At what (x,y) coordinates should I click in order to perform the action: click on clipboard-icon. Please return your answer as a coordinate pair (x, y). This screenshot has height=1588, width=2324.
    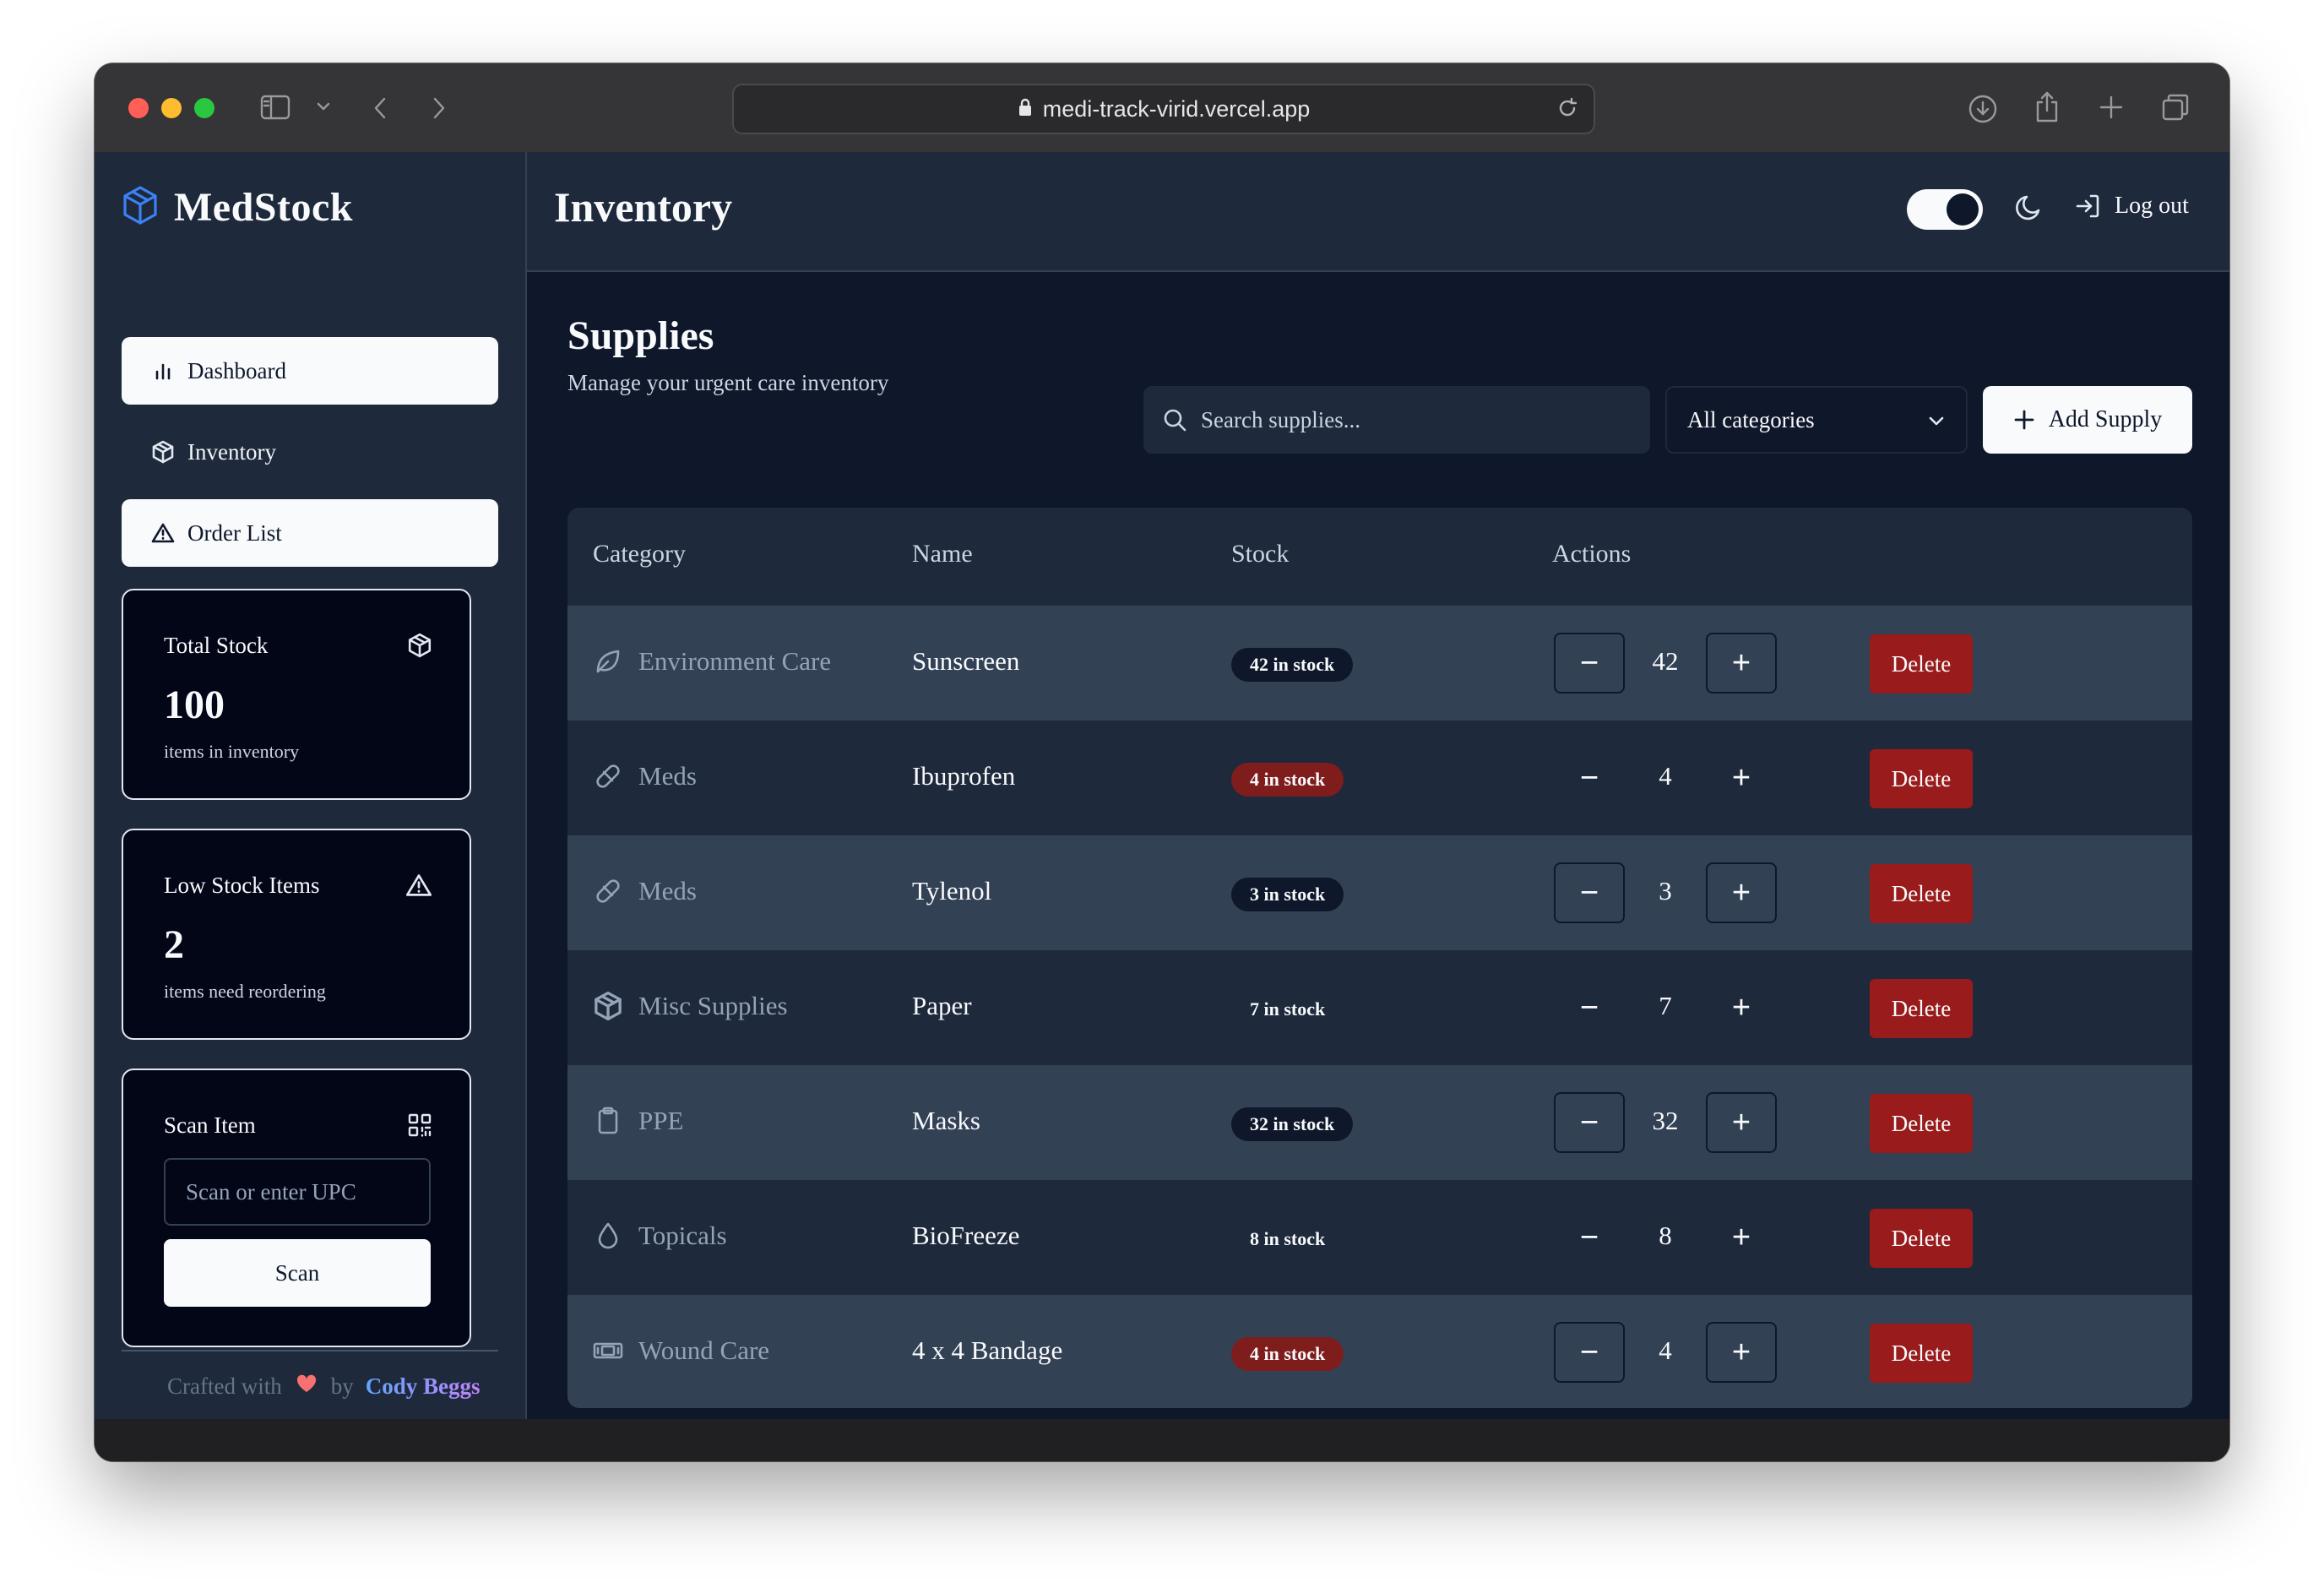
    Looking at the image, I should click on (608, 1120).